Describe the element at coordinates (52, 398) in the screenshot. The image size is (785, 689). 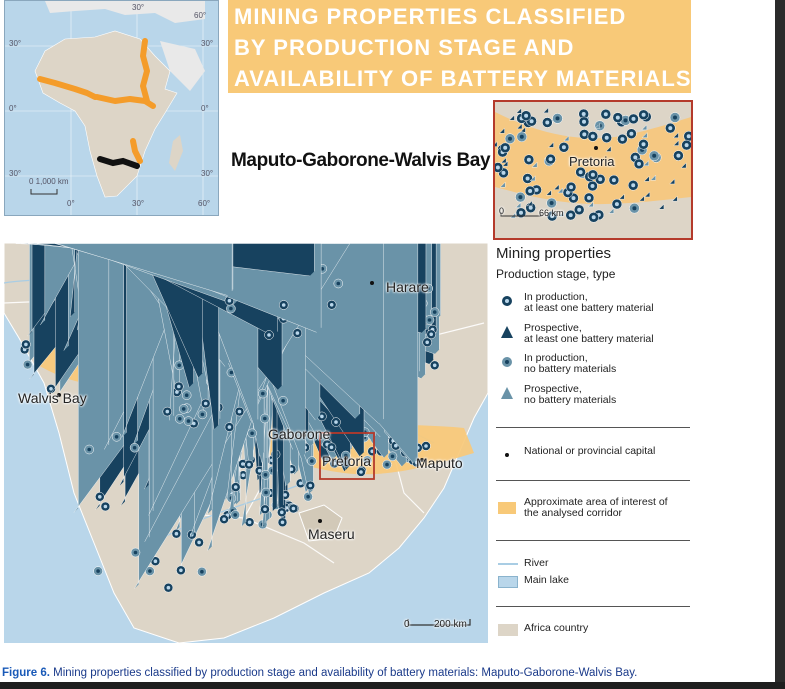
I see `city-label-walvis-bay: Walvis Bay` at that location.